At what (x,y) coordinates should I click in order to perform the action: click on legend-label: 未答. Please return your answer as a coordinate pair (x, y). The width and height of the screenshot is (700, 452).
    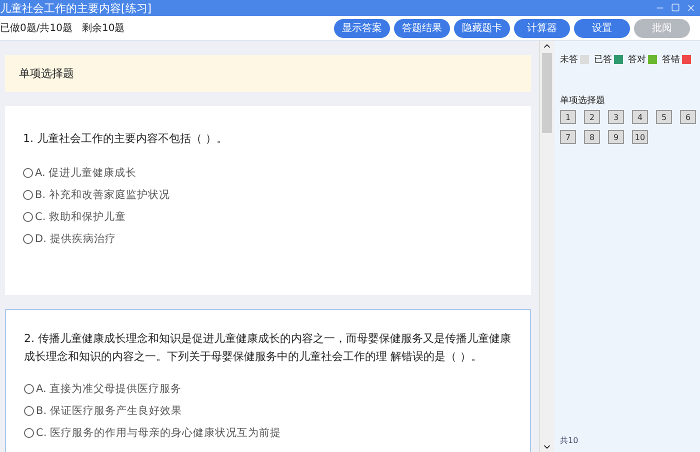
    Looking at the image, I should click on (569, 60).